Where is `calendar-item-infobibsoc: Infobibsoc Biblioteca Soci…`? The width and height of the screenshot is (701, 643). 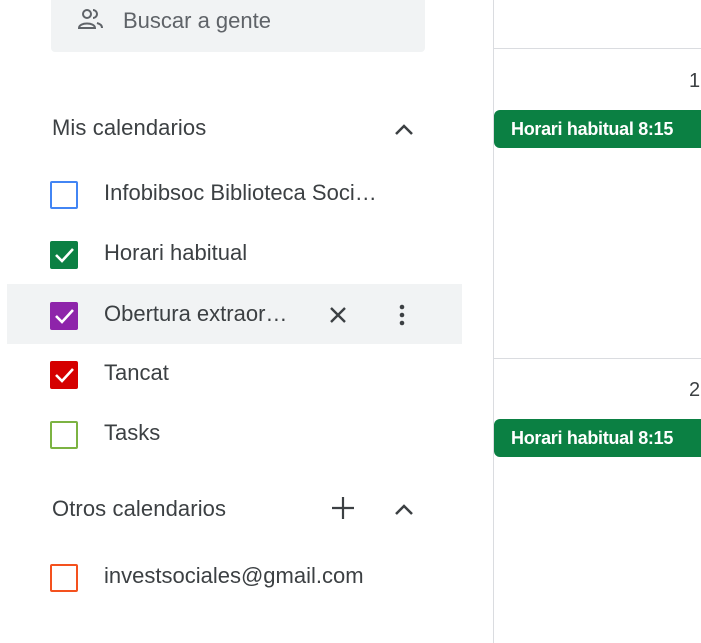 calendar-item-infobibsoc: Infobibsoc Biblioteca Soci… is located at coordinates (231, 193).